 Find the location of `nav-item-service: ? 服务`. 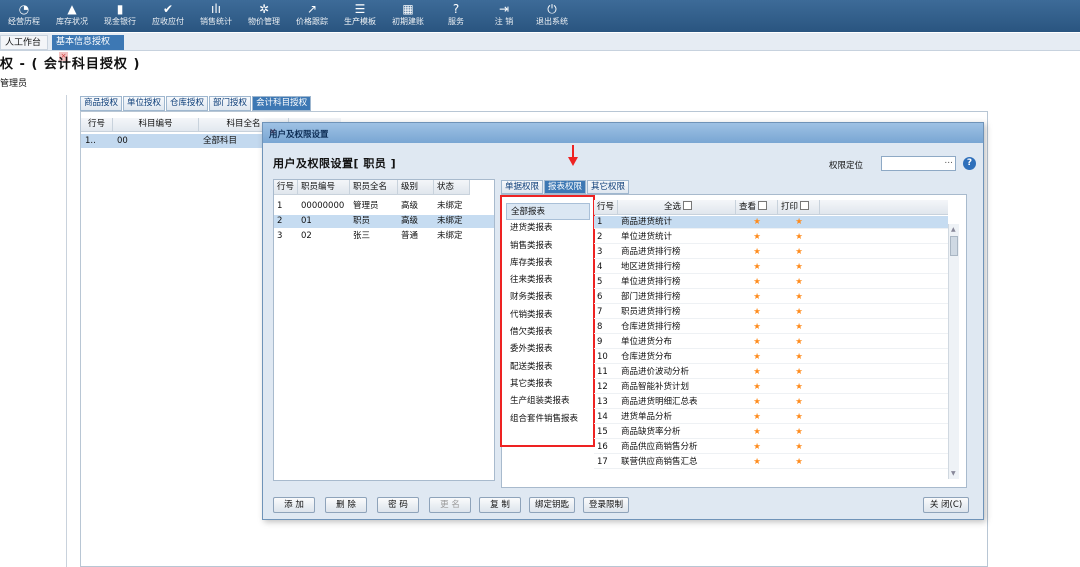

nav-item-service: ? 服务 is located at coordinates (456, 16).